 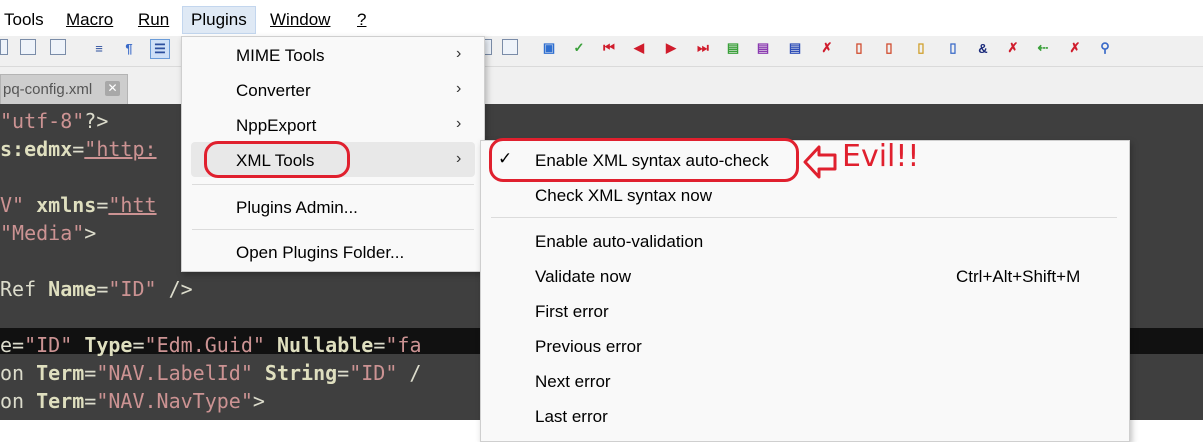 What do you see at coordinates (277, 159) in the screenshot?
I see `highlight-xml-tools` at bounding box center [277, 159].